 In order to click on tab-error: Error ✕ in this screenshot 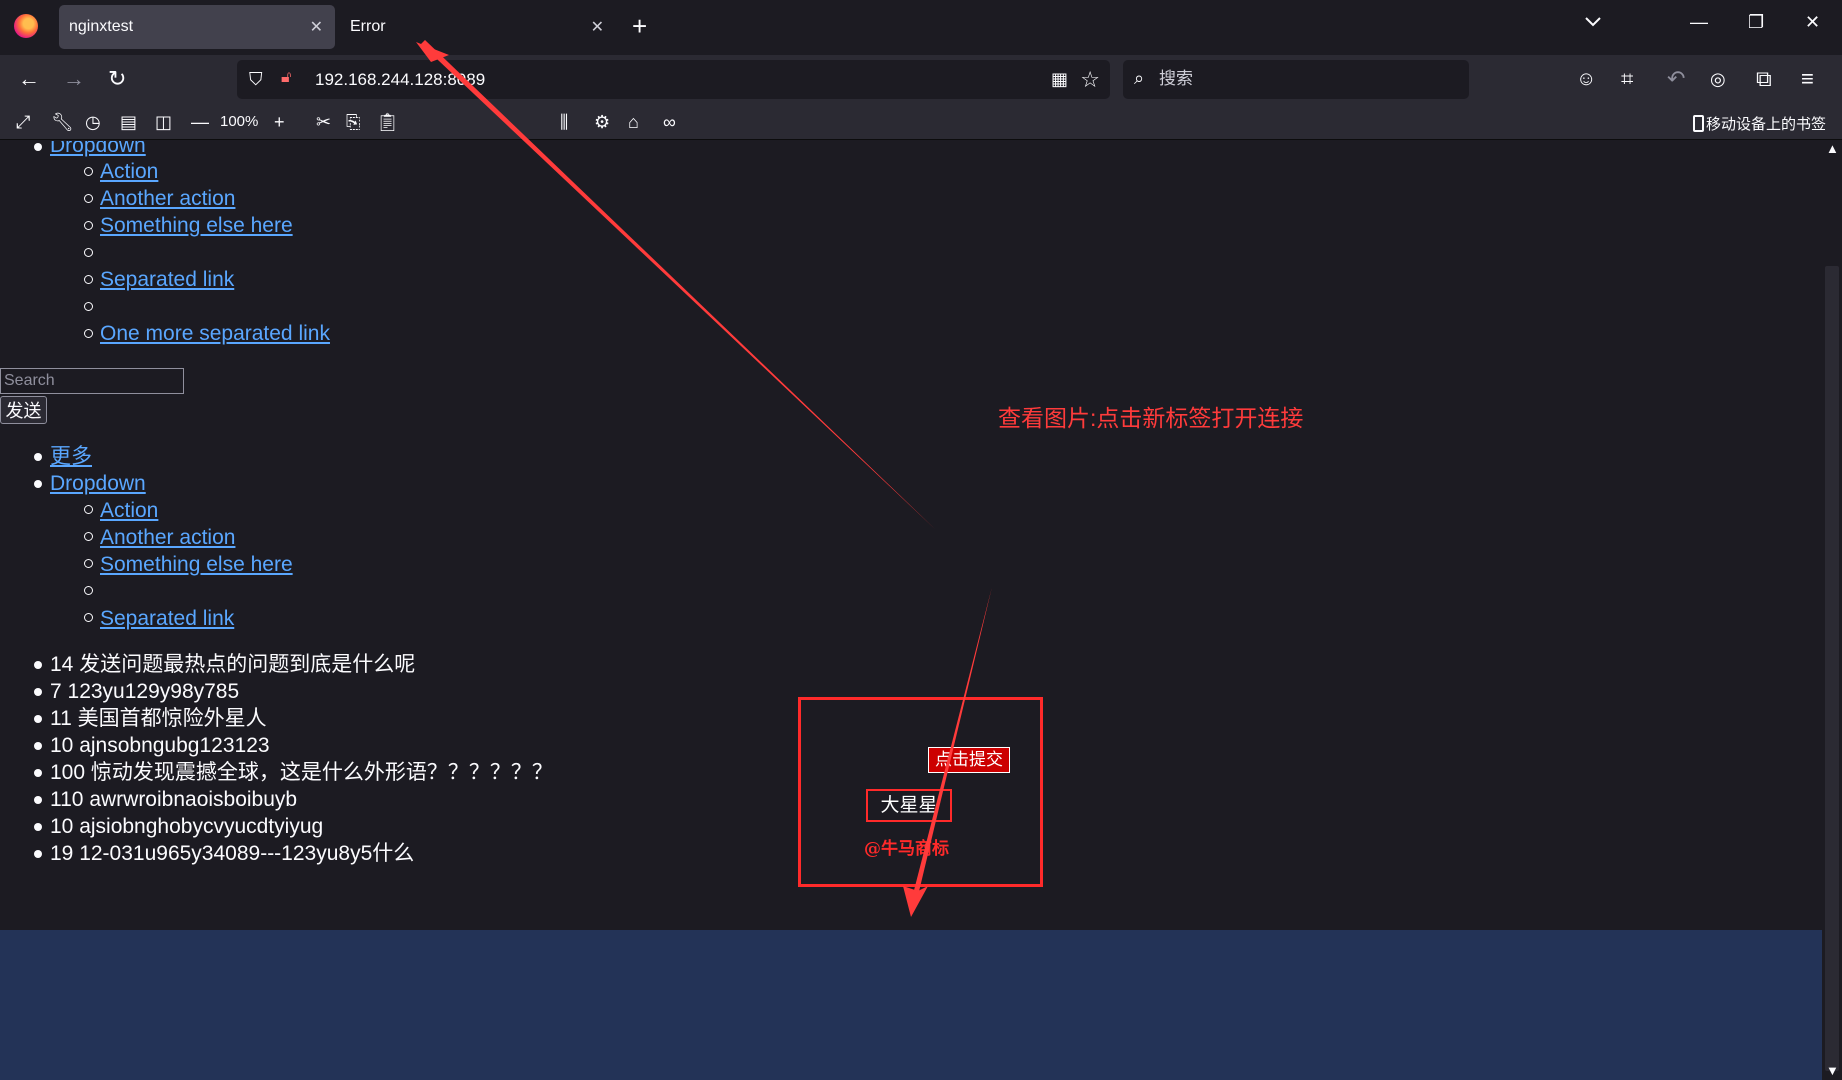, I will do `click(478, 27)`.